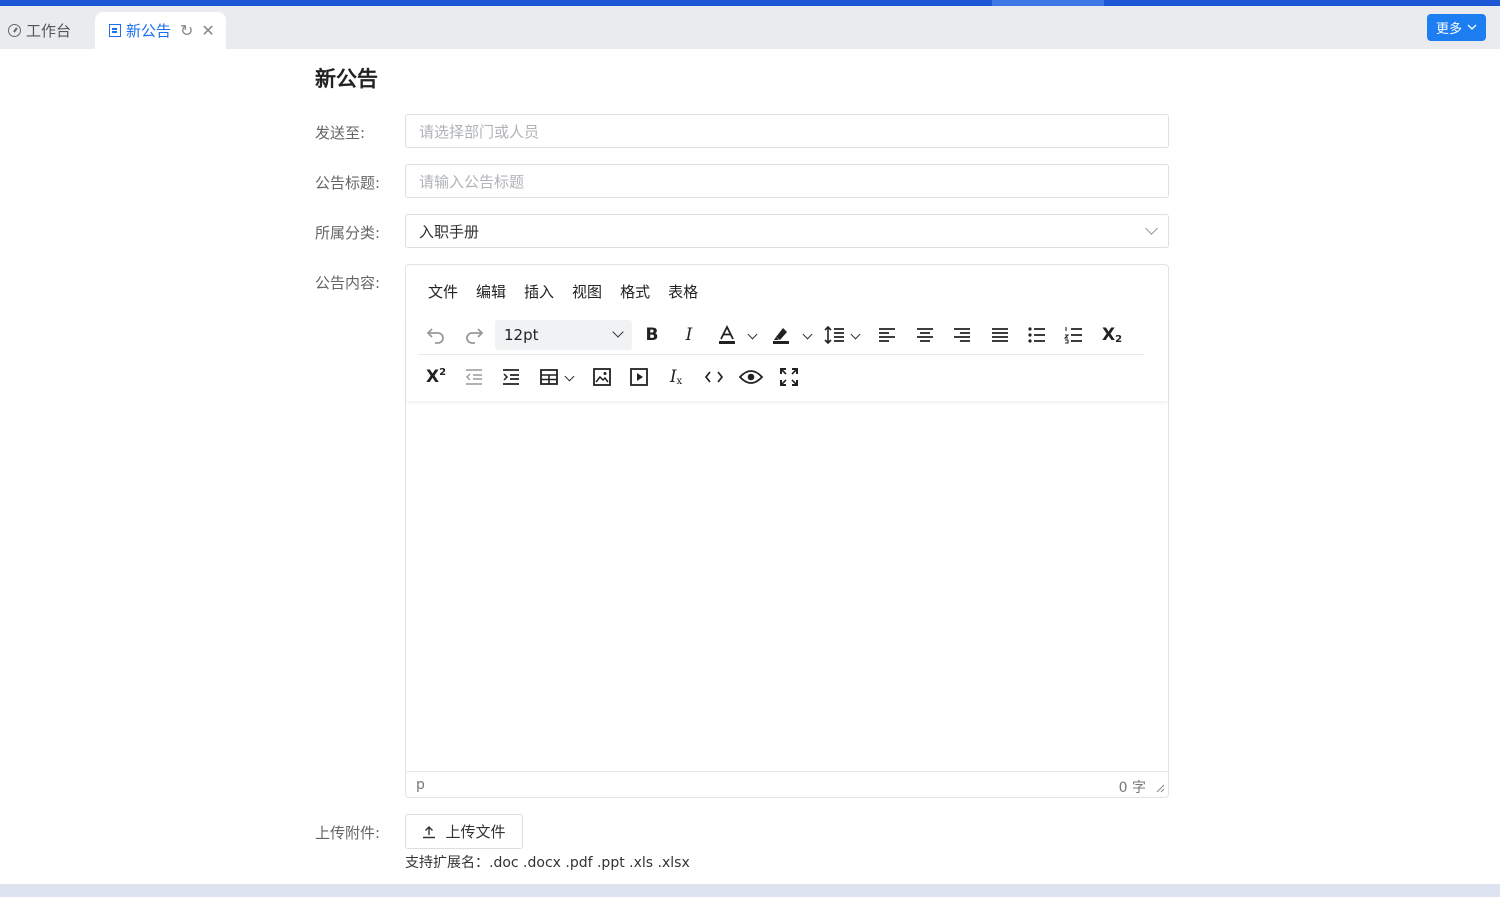  I want to click on close-icon: ✕, so click(207, 30).